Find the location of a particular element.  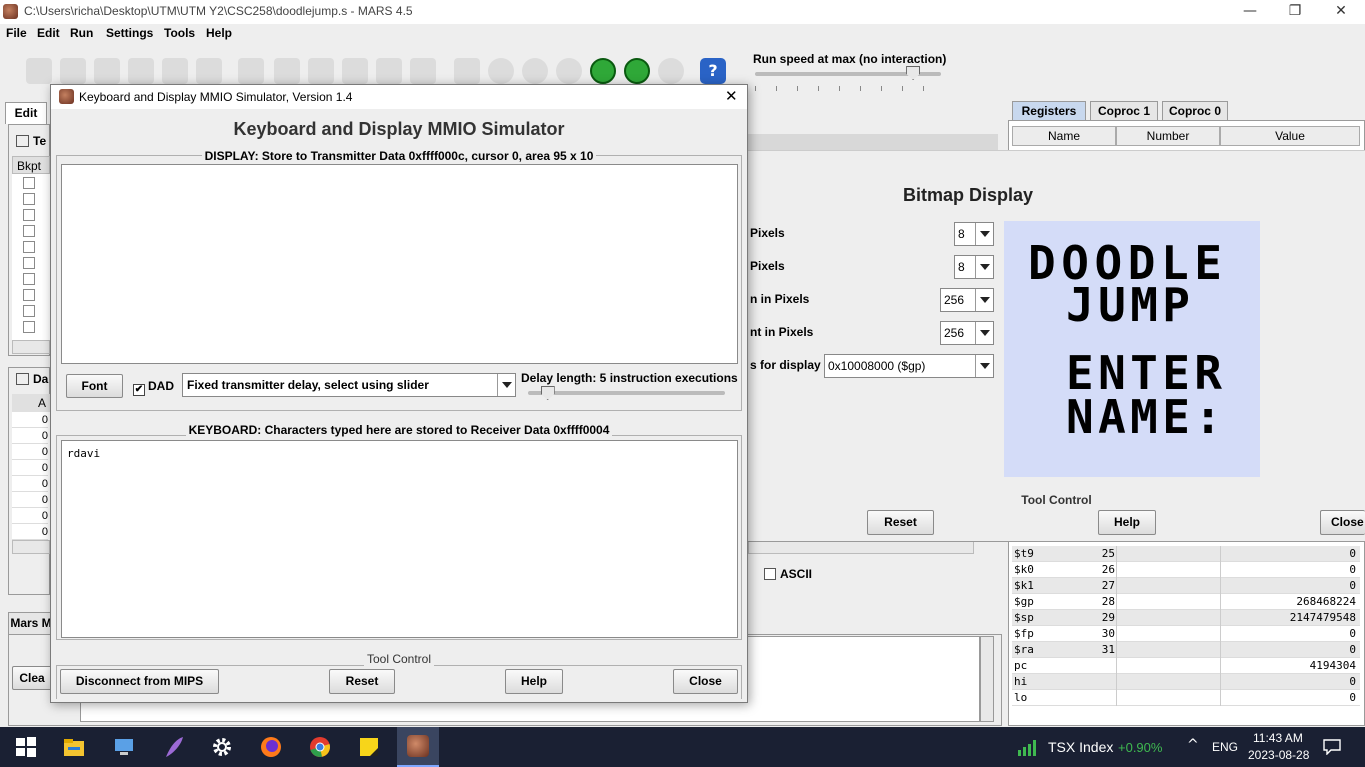

stock-name: TSX Index is located at coordinates (1080, 747).